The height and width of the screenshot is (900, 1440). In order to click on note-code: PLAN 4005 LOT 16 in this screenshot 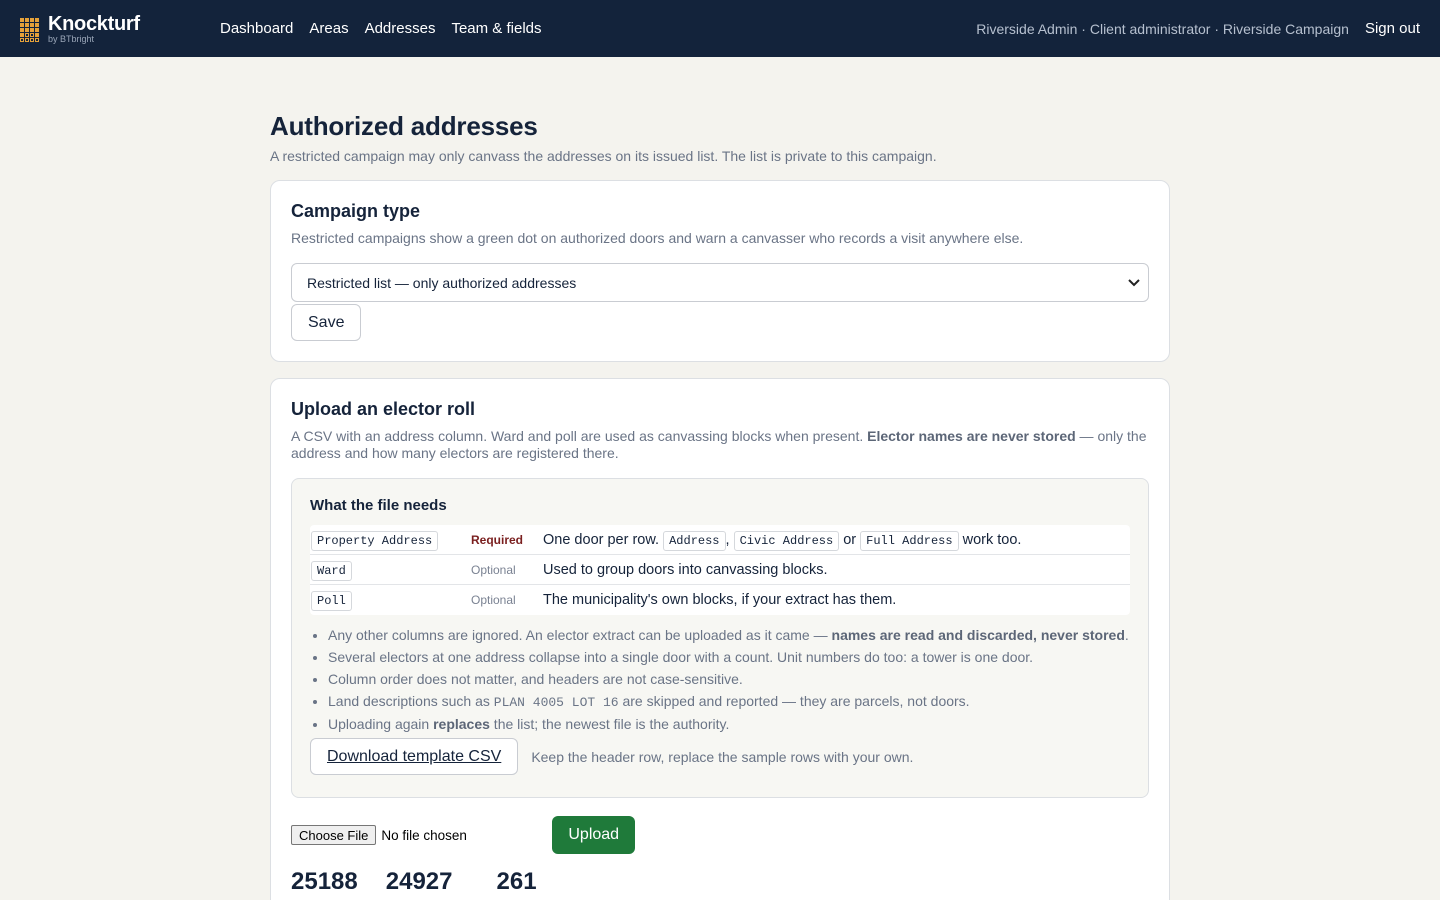, I will do `click(556, 702)`.